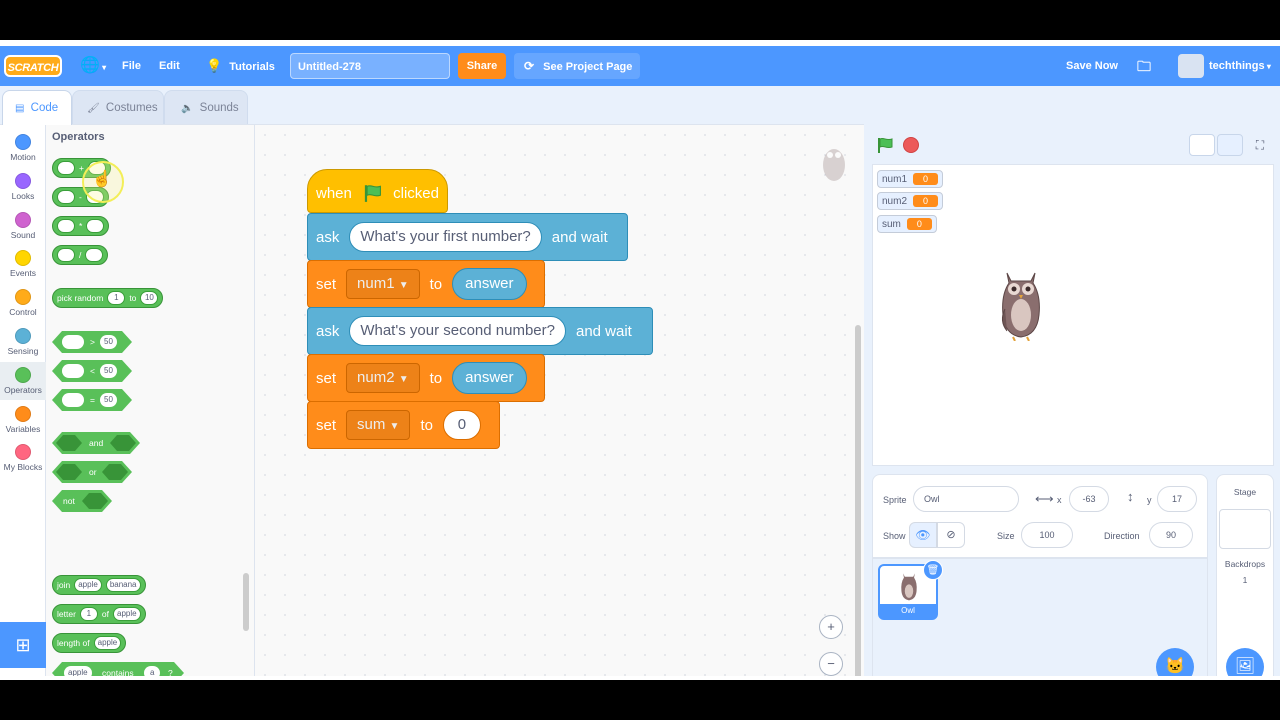 The image size is (1280, 720). Describe the element at coordinates (92, 371) in the screenshot. I see `less-than-block: < 50` at that location.